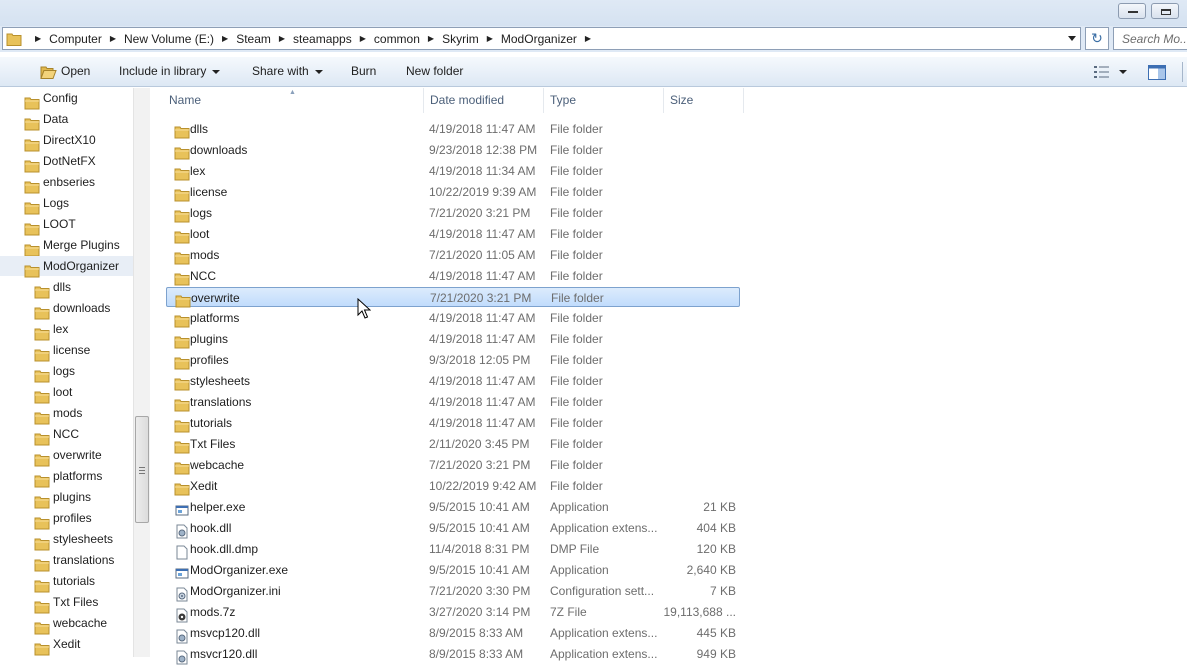  I want to click on table-row: tutorials 4/19/2018 11:47 AM File folder, so click(453, 423).